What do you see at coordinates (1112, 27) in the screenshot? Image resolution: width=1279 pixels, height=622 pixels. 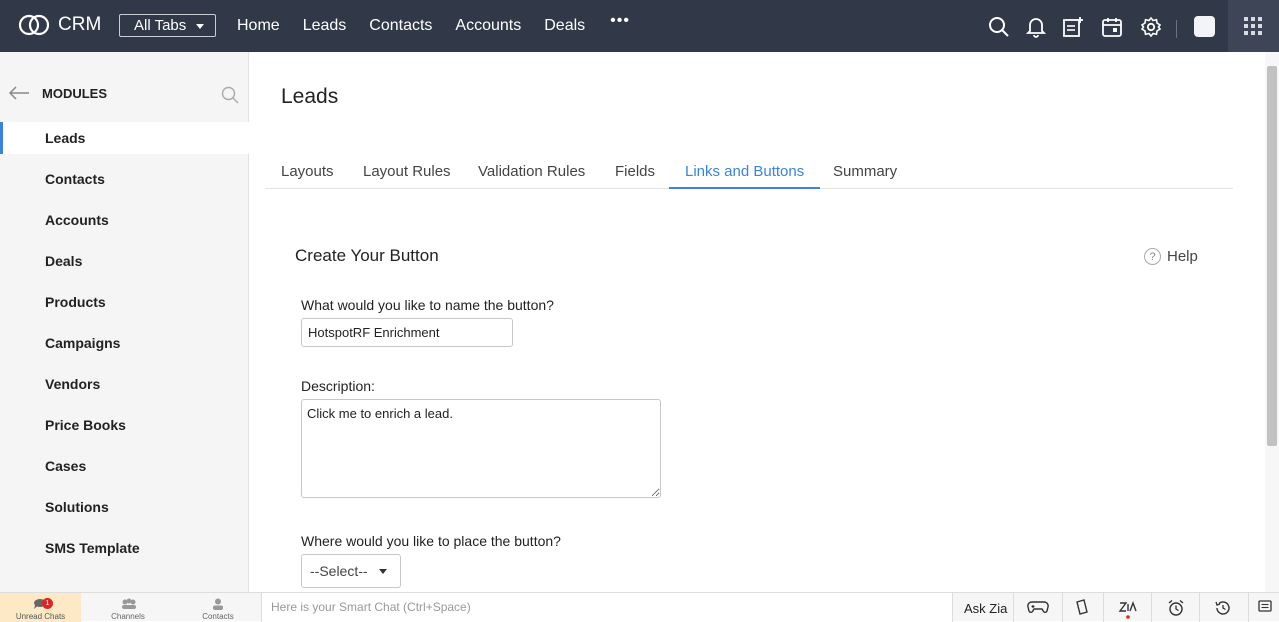 I see `calendar-icon` at bounding box center [1112, 27].